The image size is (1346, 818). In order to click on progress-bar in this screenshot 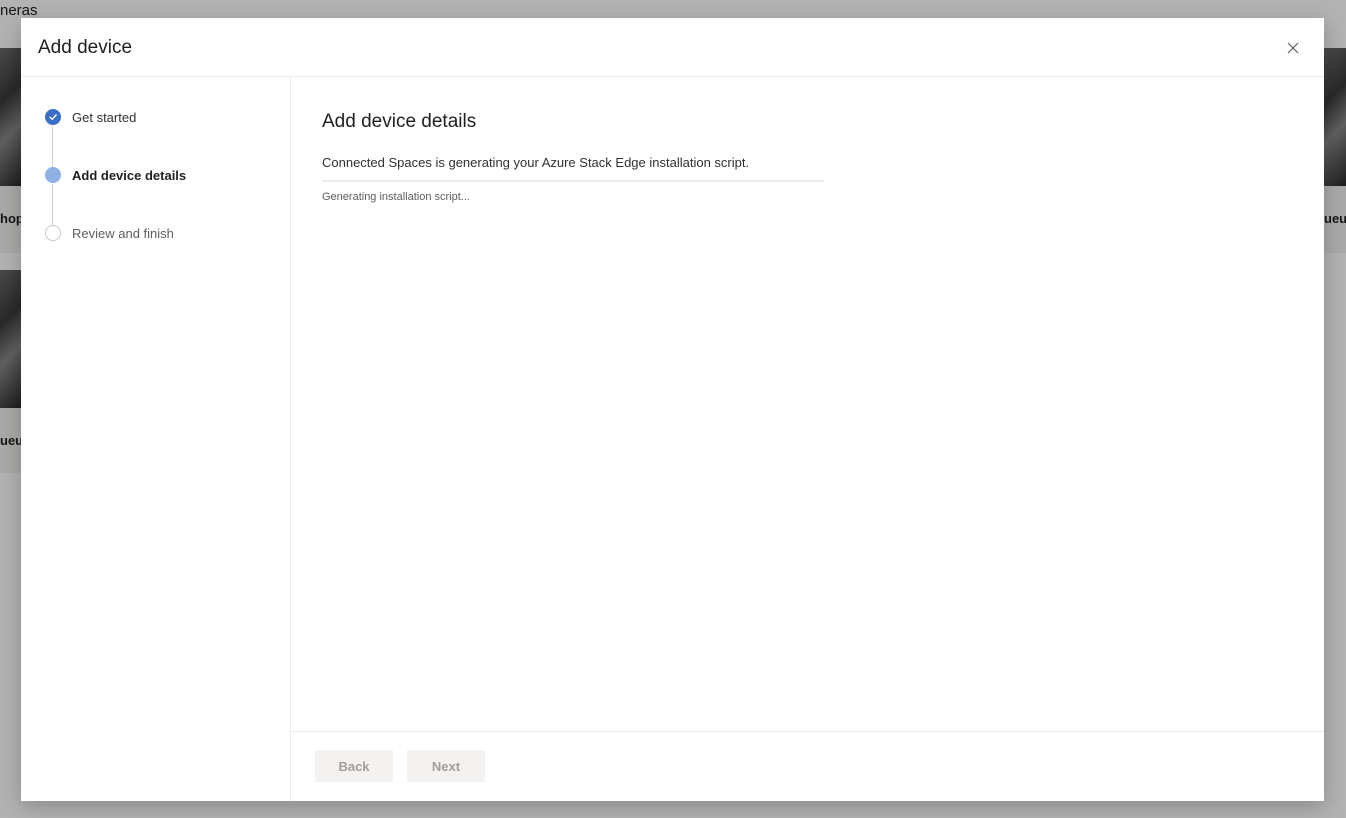, I will do `click(573, 181)`.